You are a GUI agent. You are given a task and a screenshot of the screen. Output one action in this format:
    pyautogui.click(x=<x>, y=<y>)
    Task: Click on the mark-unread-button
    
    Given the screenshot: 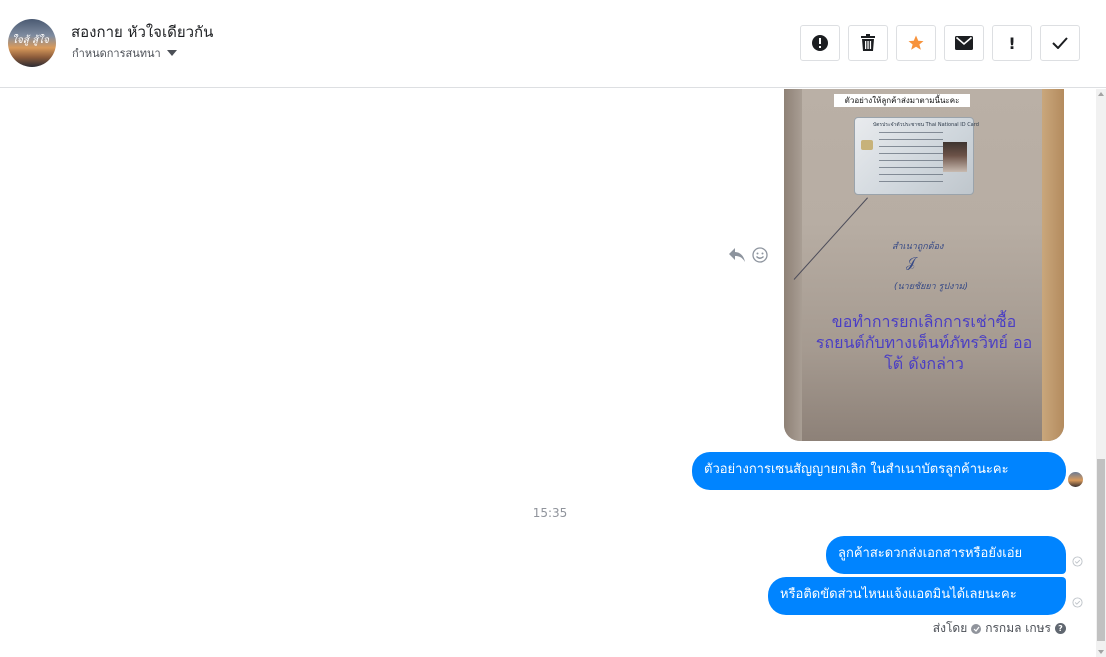 What is the action you would take?
    pyautogui.click(x=964, y=43)
    